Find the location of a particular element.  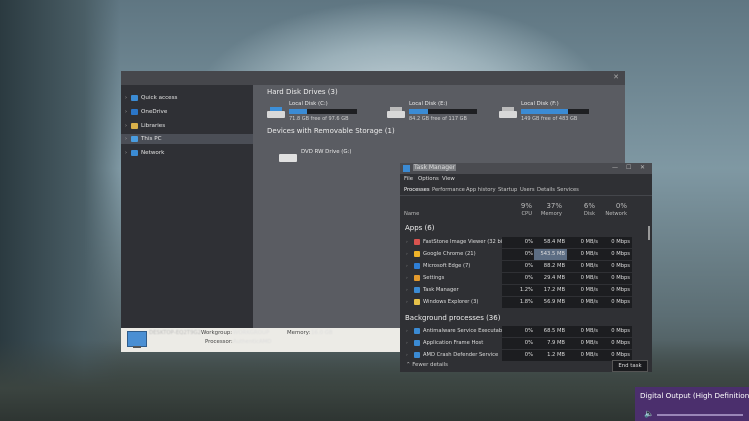

speaker-icon: 🔈 is located at coordinates (649, 413).